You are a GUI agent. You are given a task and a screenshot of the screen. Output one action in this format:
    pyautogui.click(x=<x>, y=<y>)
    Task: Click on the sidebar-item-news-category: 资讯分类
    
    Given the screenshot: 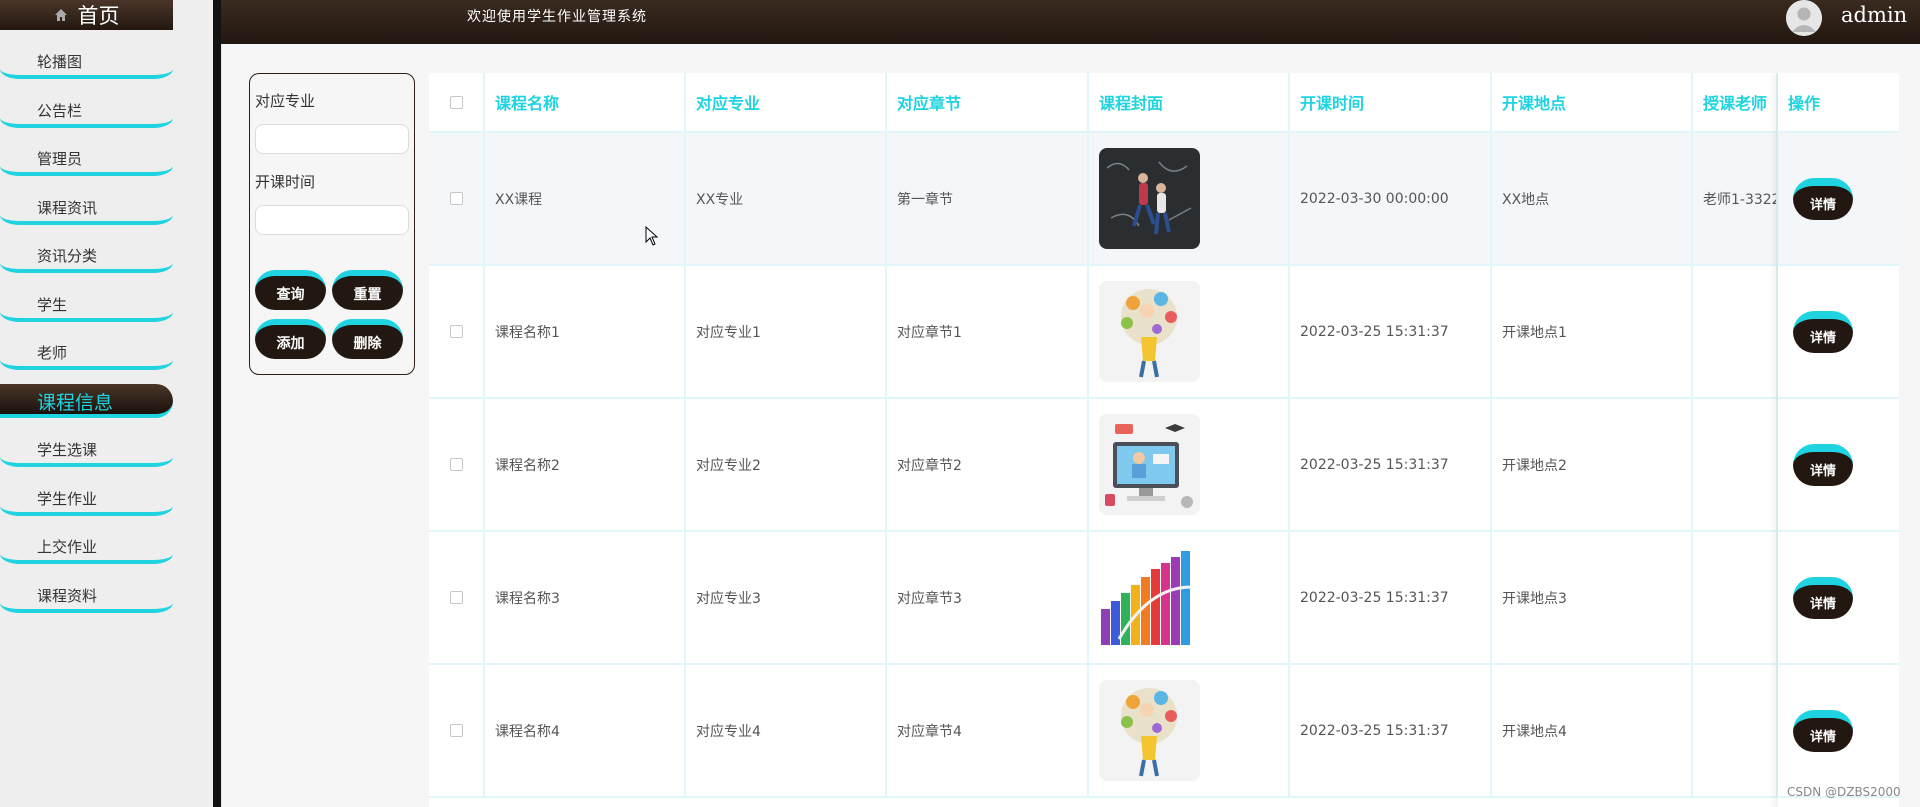 What is the action you would take?
    pyautogui.click(x=86, y=255)
    